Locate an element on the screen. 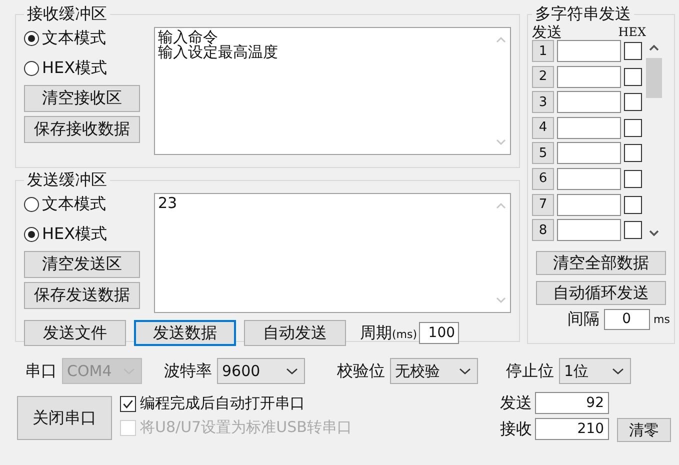  setting-label: 波特率 is located at coordinates (188, 371).